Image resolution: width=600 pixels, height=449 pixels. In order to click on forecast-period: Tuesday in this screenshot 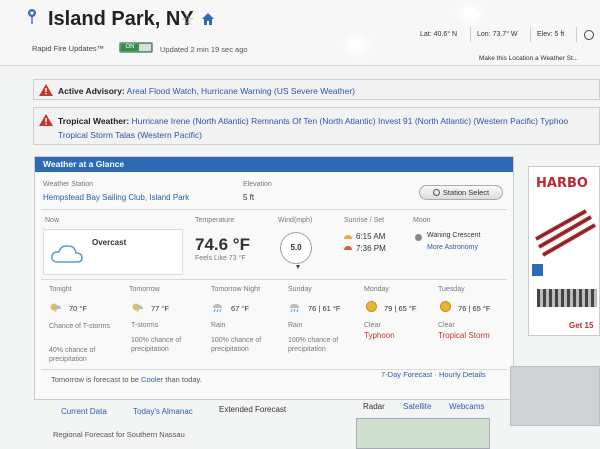, I will do `click(451, 289)`.